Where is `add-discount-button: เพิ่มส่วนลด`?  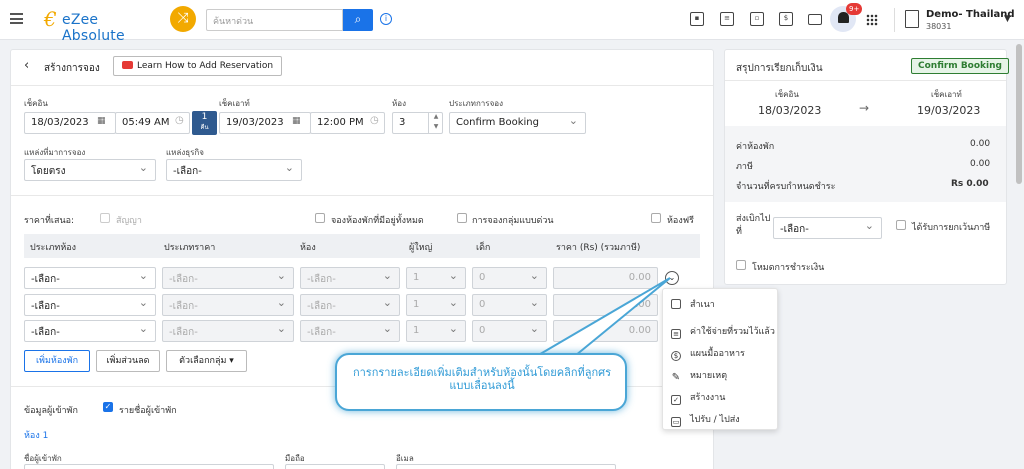
add-discount-button: เพิ่มส่วนลด is located at coordinates (128, 361).